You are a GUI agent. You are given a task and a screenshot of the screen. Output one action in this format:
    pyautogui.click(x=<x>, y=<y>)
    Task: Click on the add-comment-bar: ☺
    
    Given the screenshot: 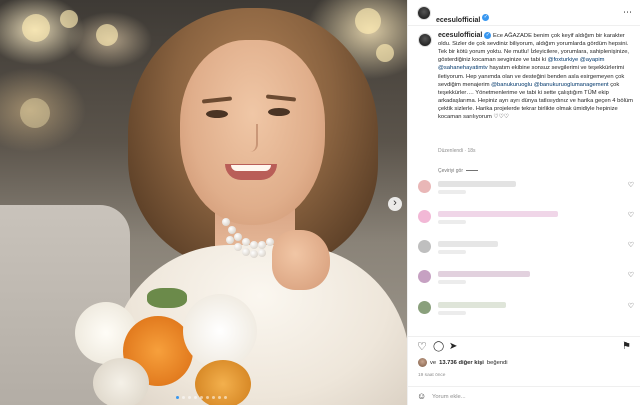 What is the action you would take?
    pyautogui.click(x=524, y=395)
    